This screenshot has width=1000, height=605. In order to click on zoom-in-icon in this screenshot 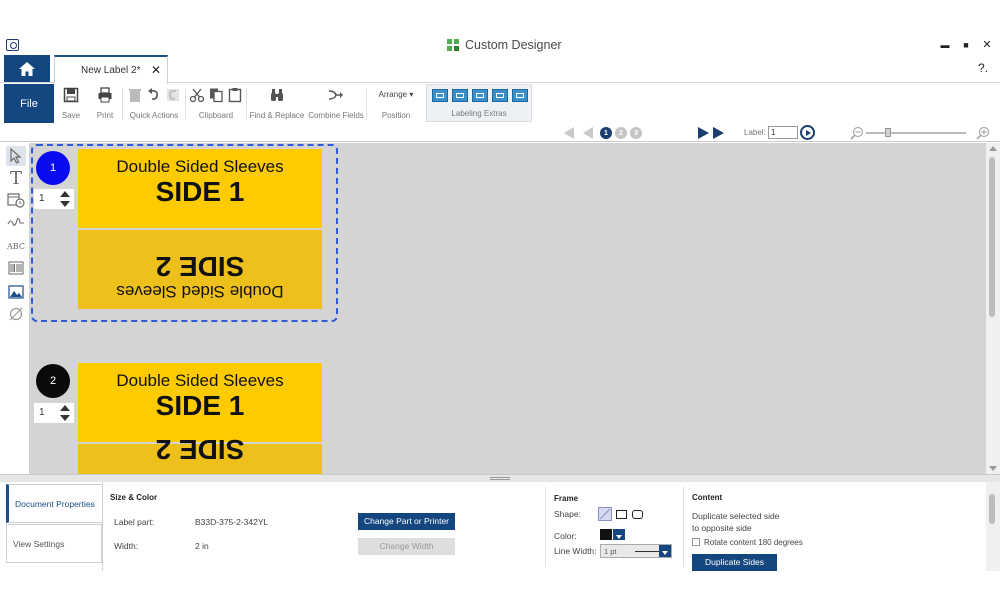, I will do `click(983, 133)`.